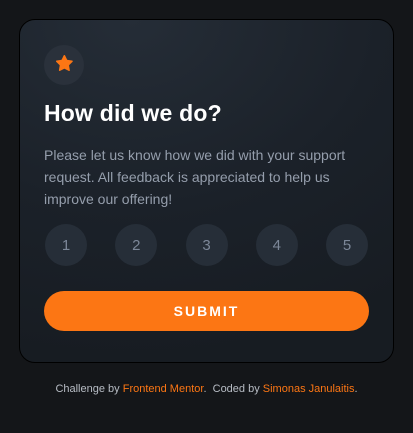 The height and width of the screenshot is (433, 413). What do you see at coordinates (163, 389) in the screenshot?
I see `frontend-mentor-link: Frontend Mentor` at bounding box center [163, 389].